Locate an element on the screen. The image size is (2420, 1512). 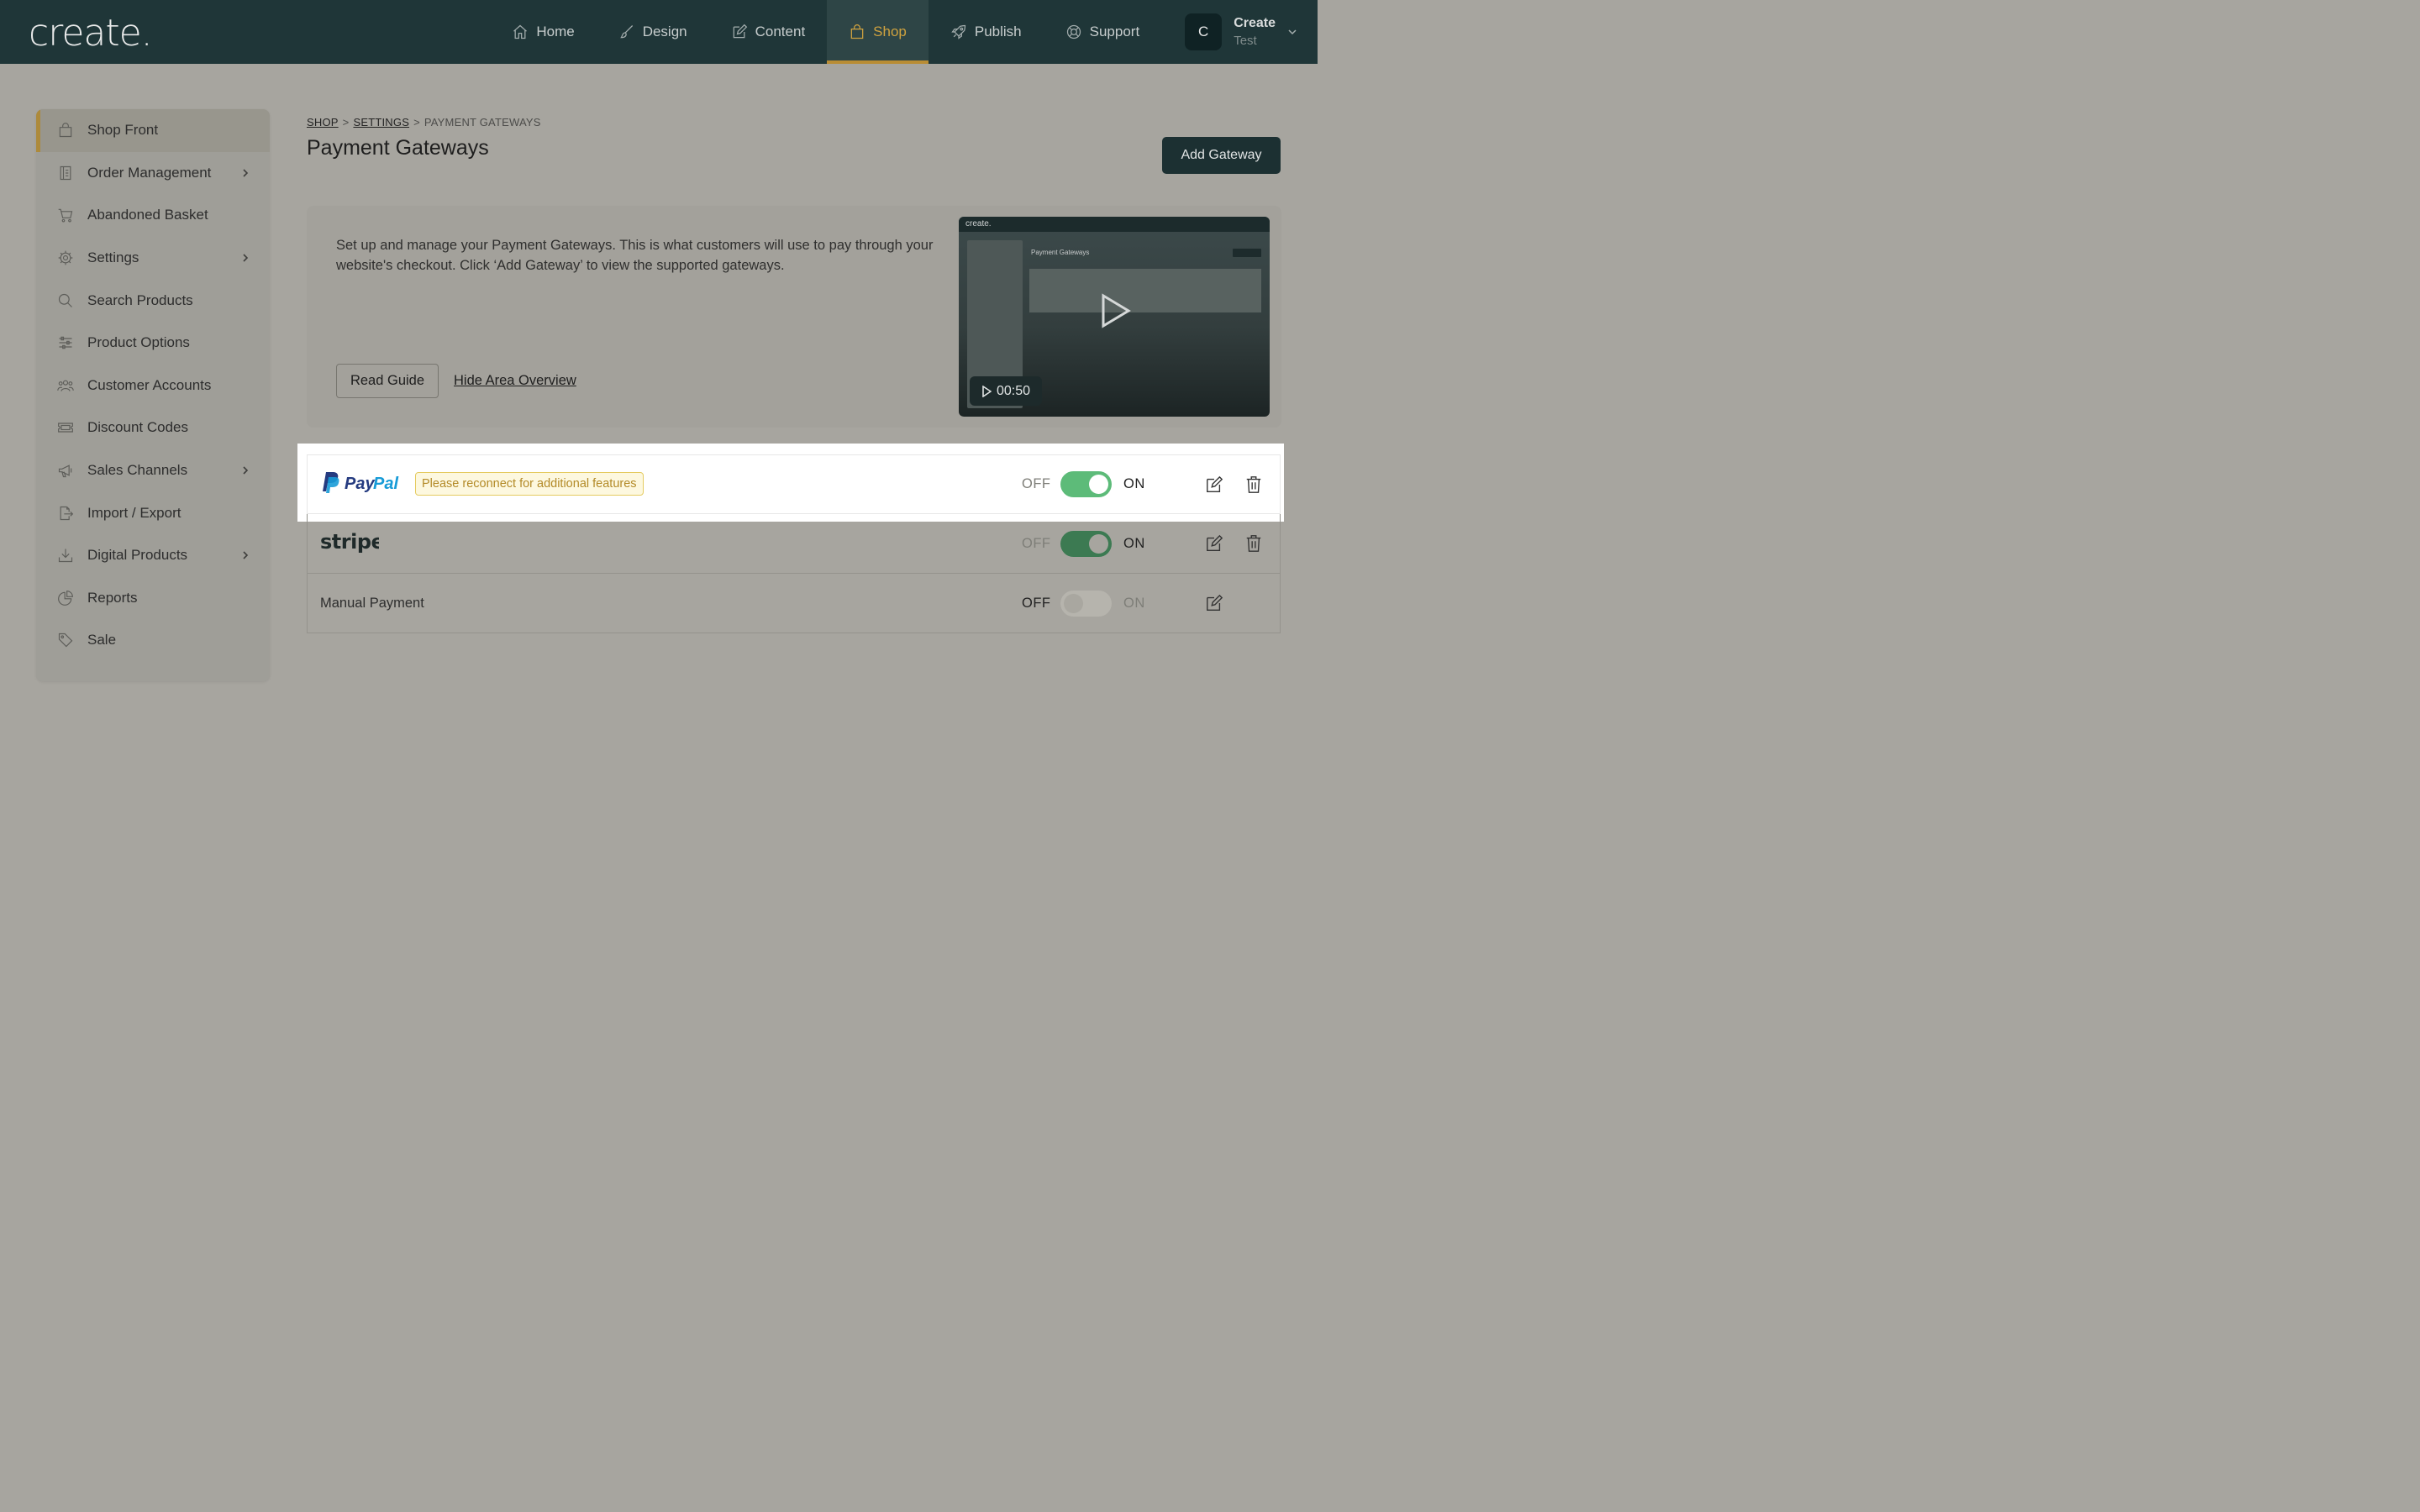
sidebar-item-label: Sales Channels is located at coordinates (138, 470).